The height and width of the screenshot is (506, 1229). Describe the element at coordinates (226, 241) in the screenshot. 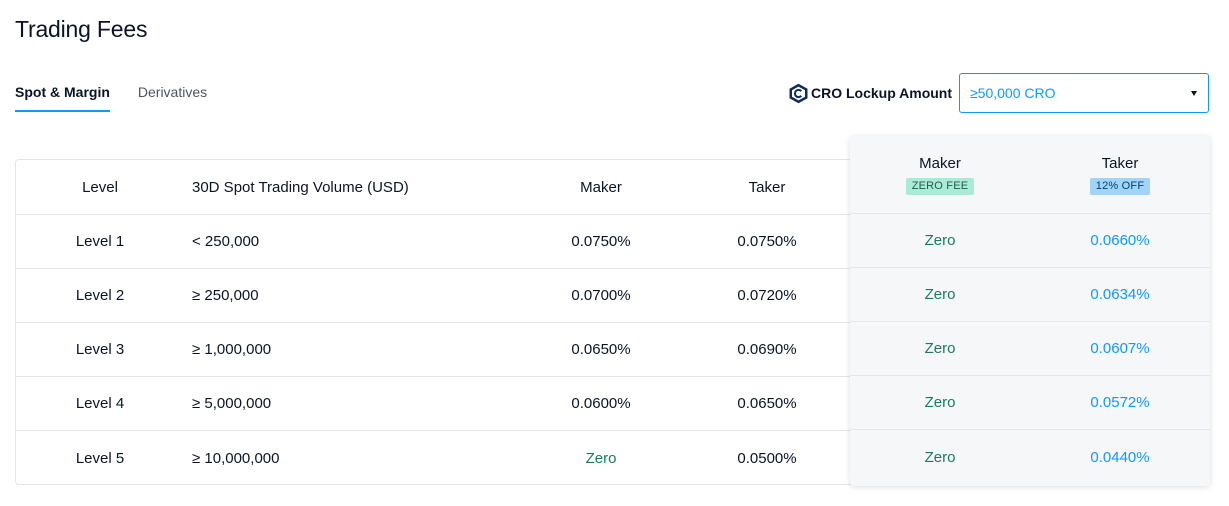

I see `volume-cell: < 250,000` at that location.